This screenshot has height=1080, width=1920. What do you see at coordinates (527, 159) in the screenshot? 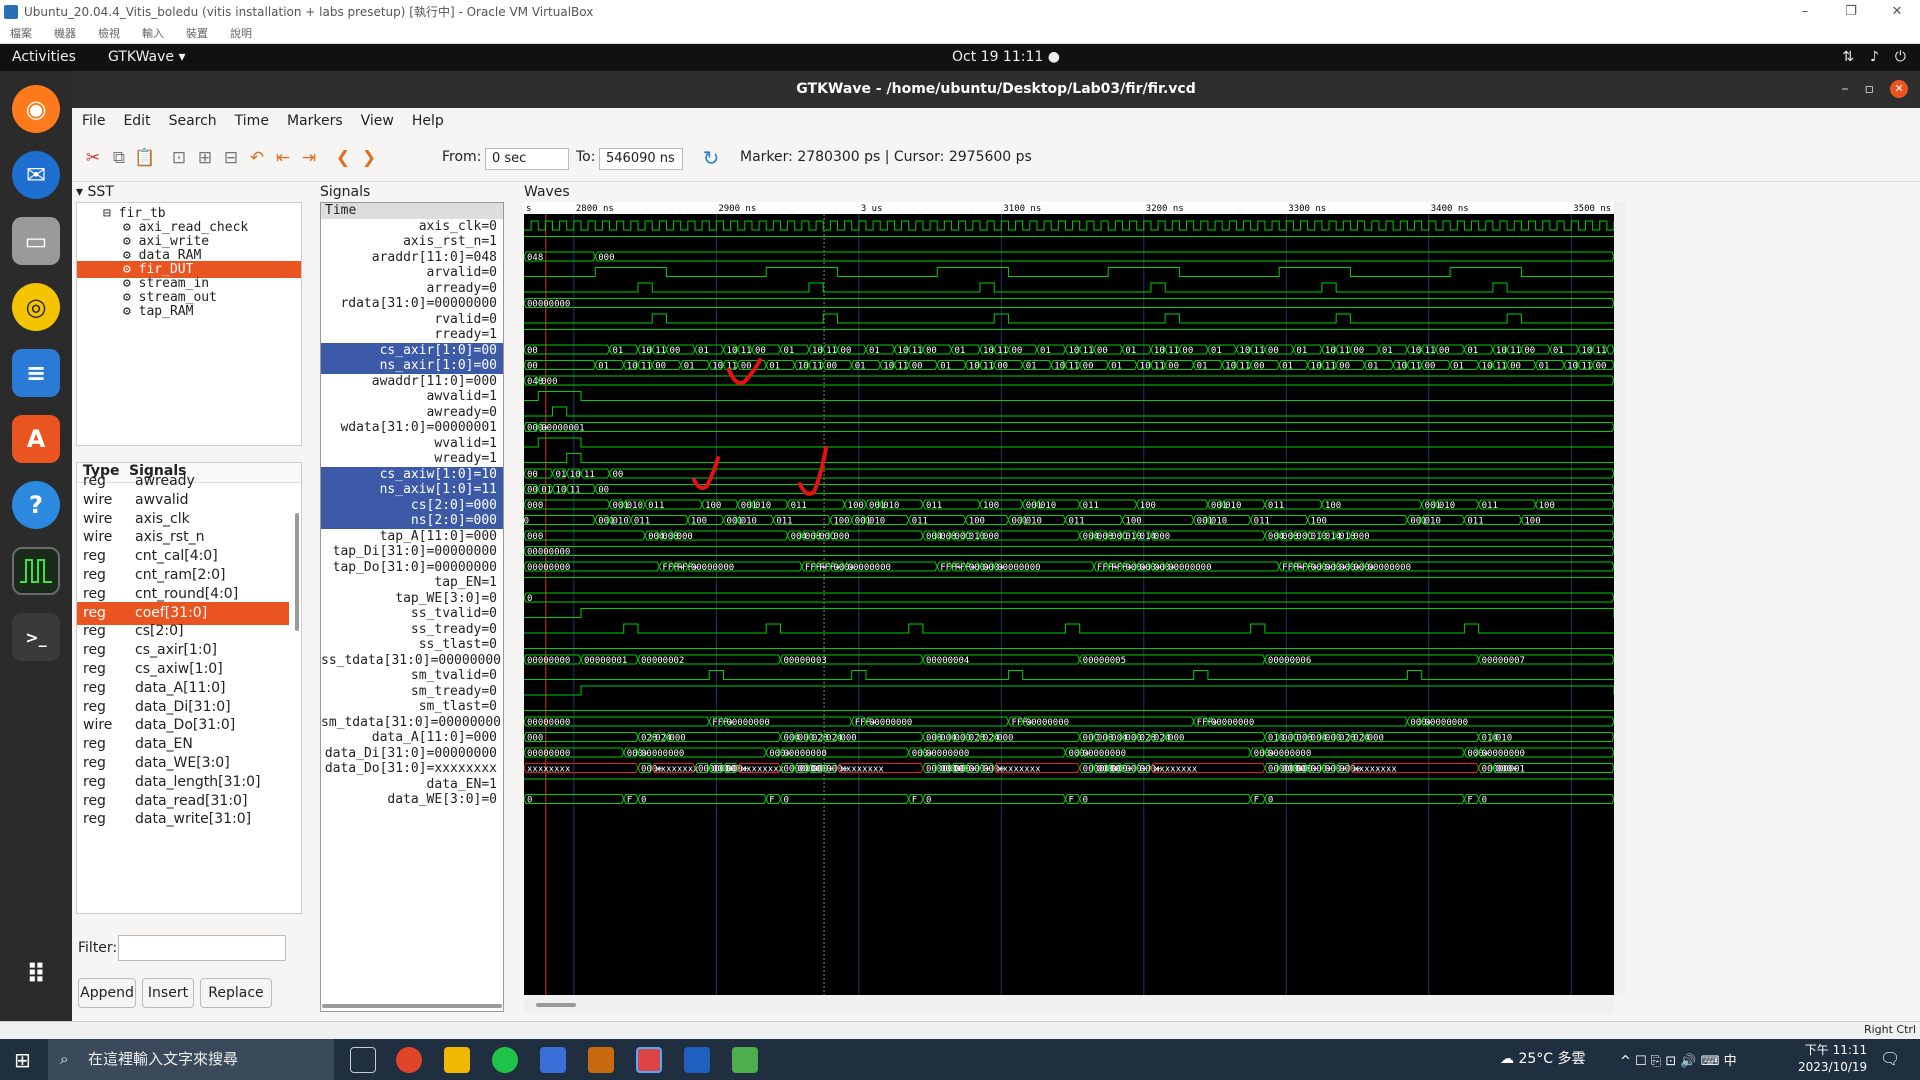
I see `from-time-input: 0 sec` at bounding box center [527, 159].